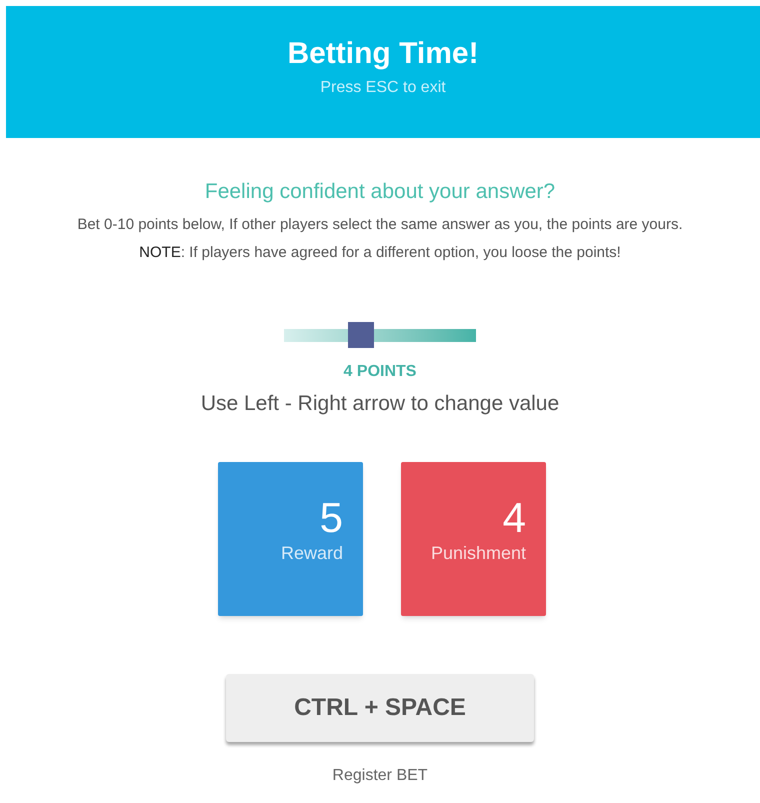 The width and height of the screenshot is (760, 803). Describe the element at coordinates (380, 192) in the screenshot. I see `question-heading: Feeling confident about your answer?` at that location.